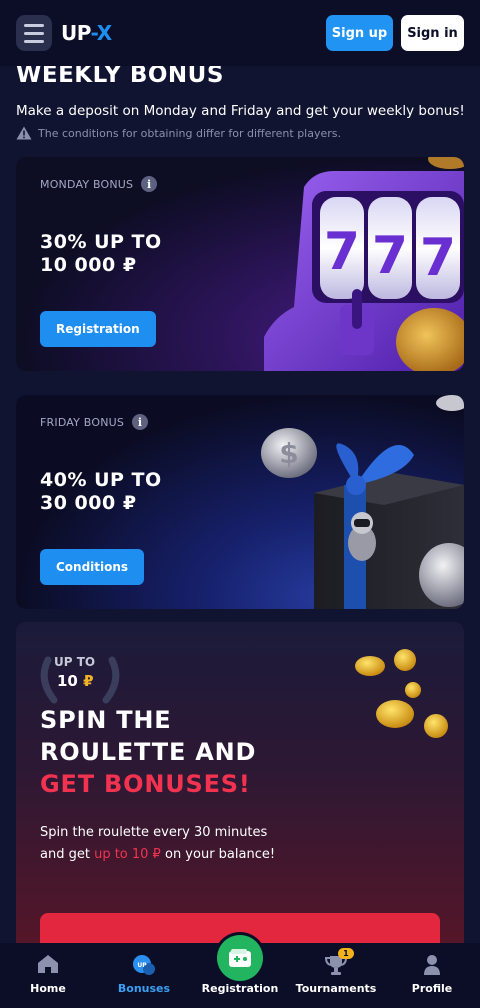  I want to click on bonuses-icon: UP, so click(144, 965).